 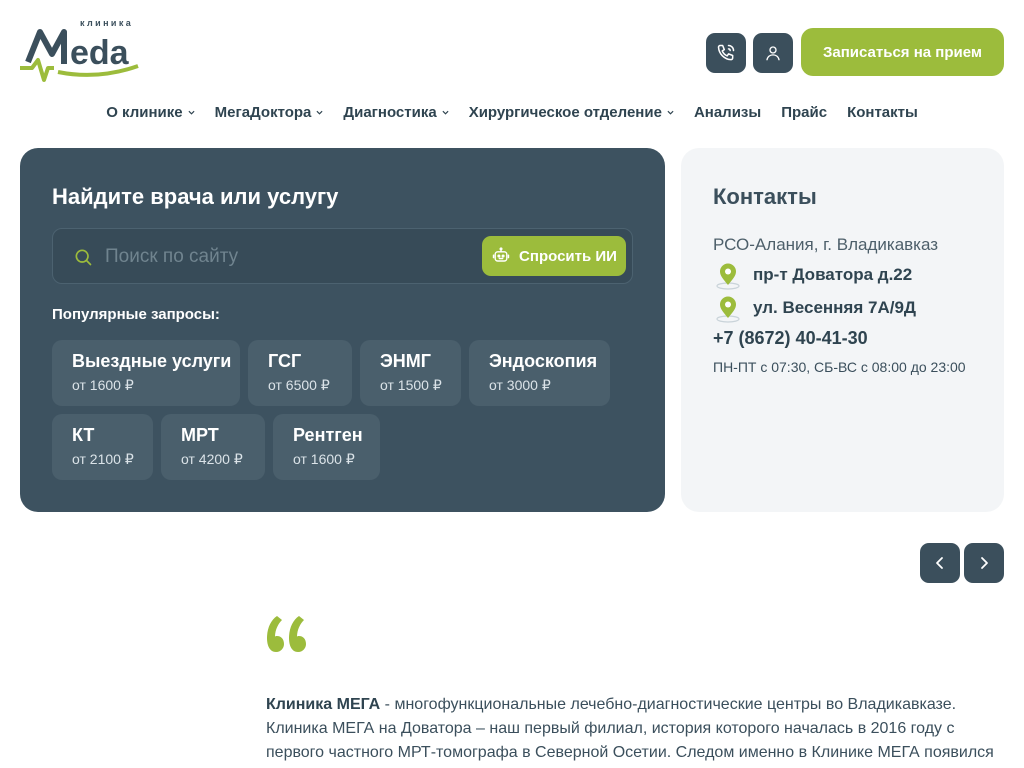 What do you see at coordinates (200, 435) in the screenshot?
I see `chip-name: МРТ` at bounding box center [200, 435].